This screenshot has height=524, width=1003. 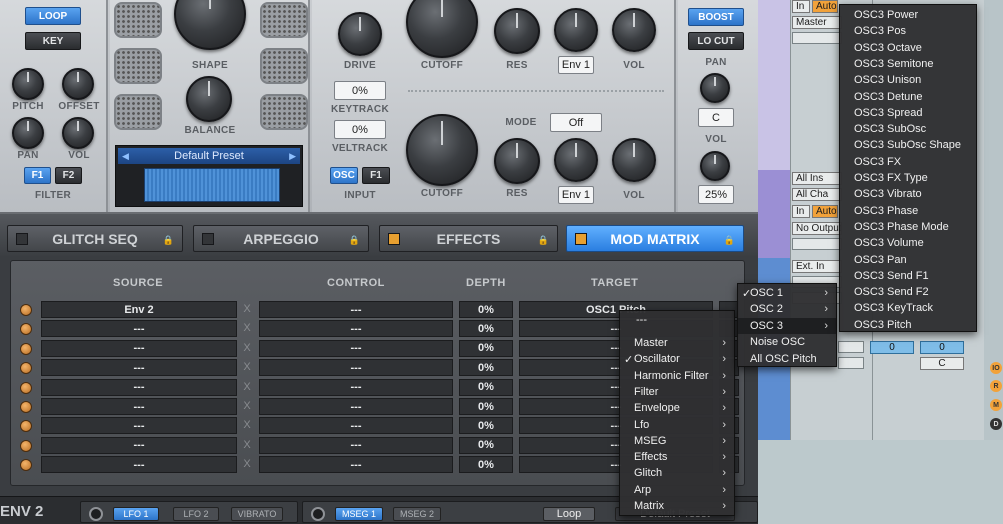 What do you see at coordinates (908, 227) in the screenshot?
I see `menu-item-osc3-phase-mode: OSC3 Phase Mode` at bounding box center [908, 227].